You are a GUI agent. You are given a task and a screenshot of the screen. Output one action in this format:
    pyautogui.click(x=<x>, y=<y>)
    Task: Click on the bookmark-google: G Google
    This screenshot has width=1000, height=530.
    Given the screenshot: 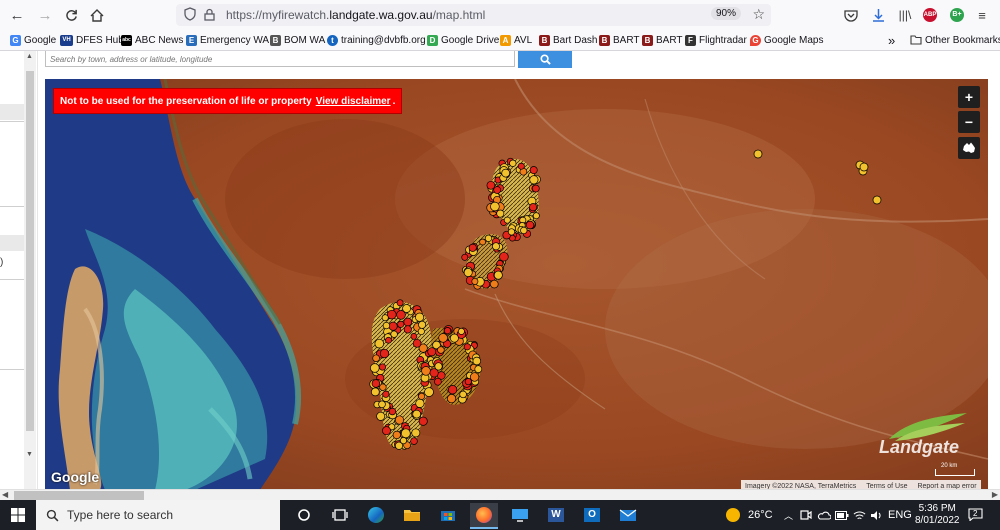 What is the action you would take?
    pyautogui.click(x=33, y=40)
    